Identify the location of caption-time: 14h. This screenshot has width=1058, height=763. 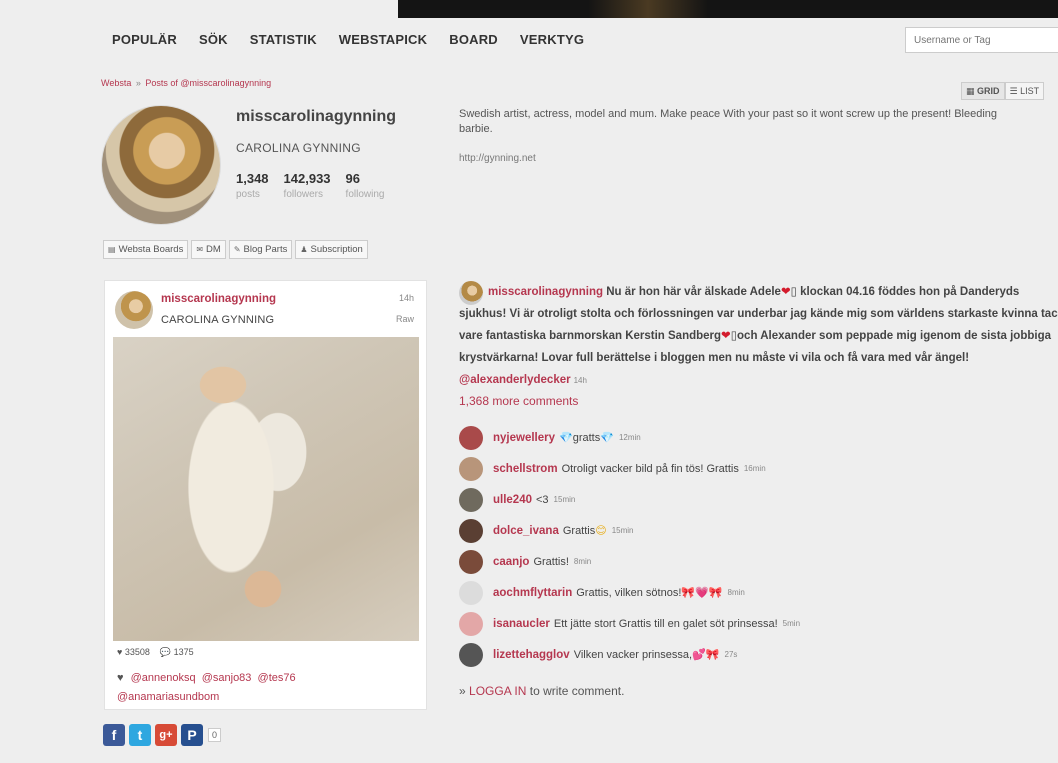
(580, 380).